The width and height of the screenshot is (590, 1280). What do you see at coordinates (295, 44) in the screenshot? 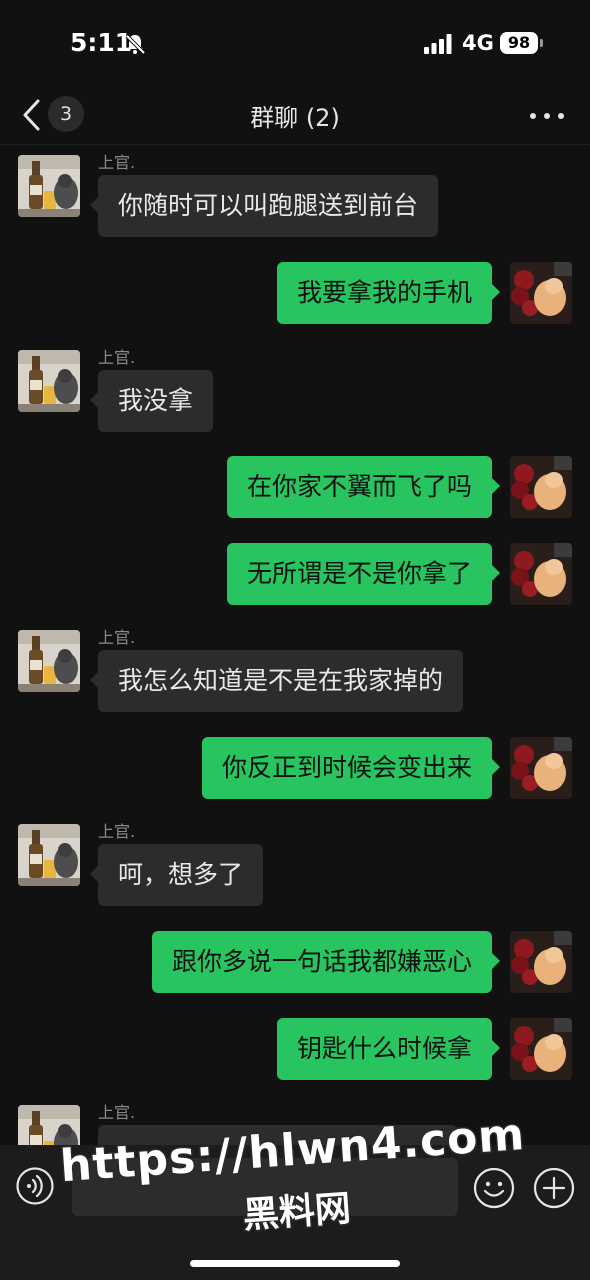
I see `status-bar: 5:11 4G 98` at bounding box center [295, 44].